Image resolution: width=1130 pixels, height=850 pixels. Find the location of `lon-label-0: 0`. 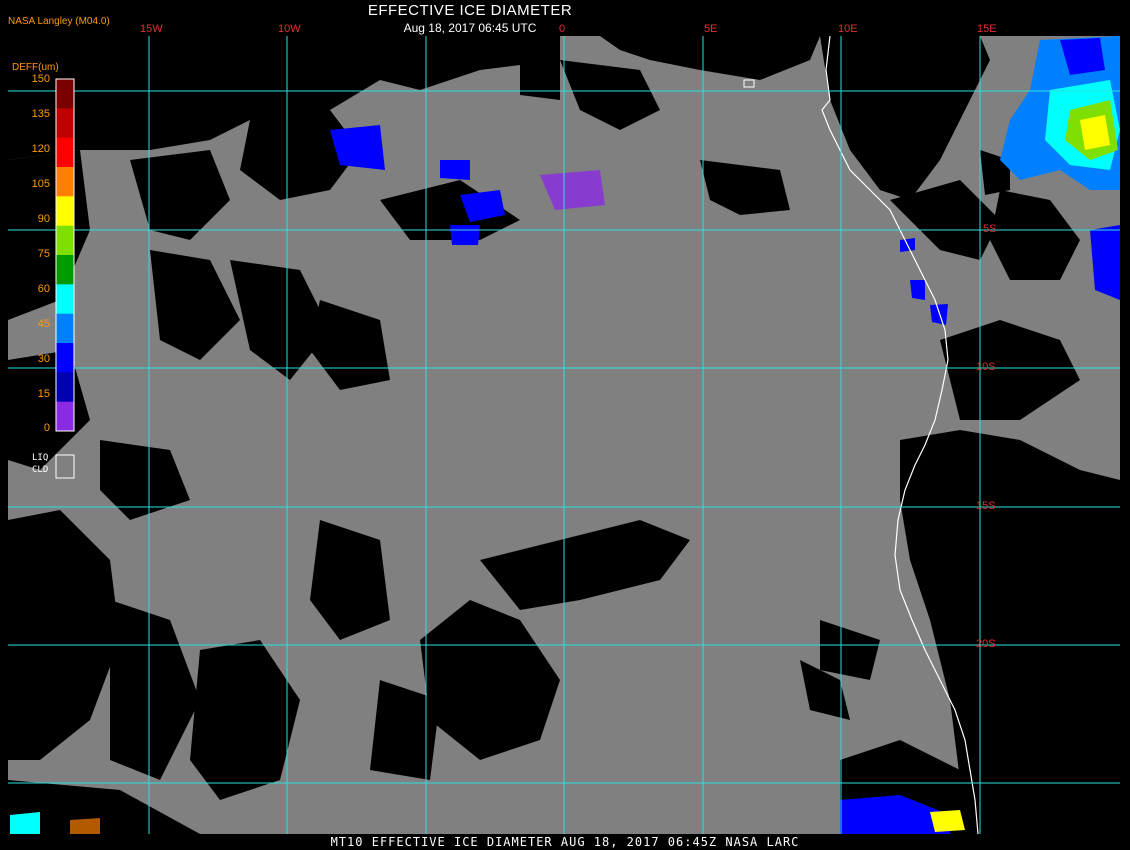

lon-label-0: 0 is located at coordinates (562, 29).